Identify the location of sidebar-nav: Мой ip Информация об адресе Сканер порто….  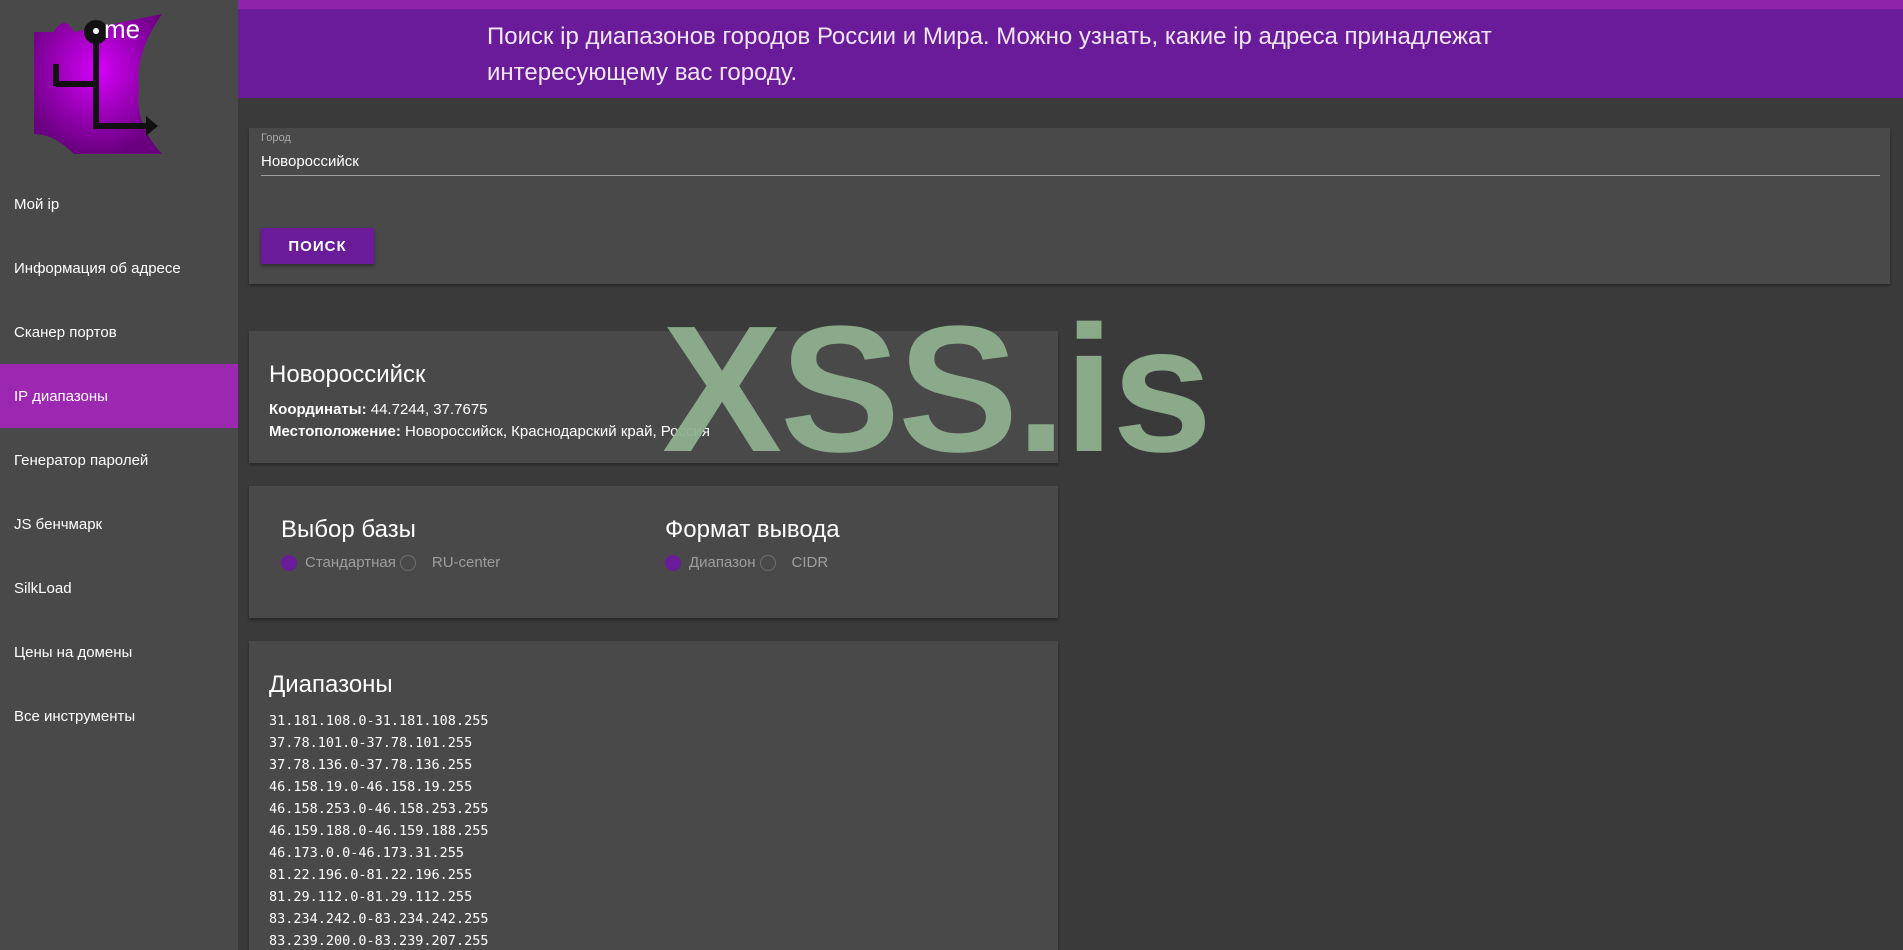
(119, 460).